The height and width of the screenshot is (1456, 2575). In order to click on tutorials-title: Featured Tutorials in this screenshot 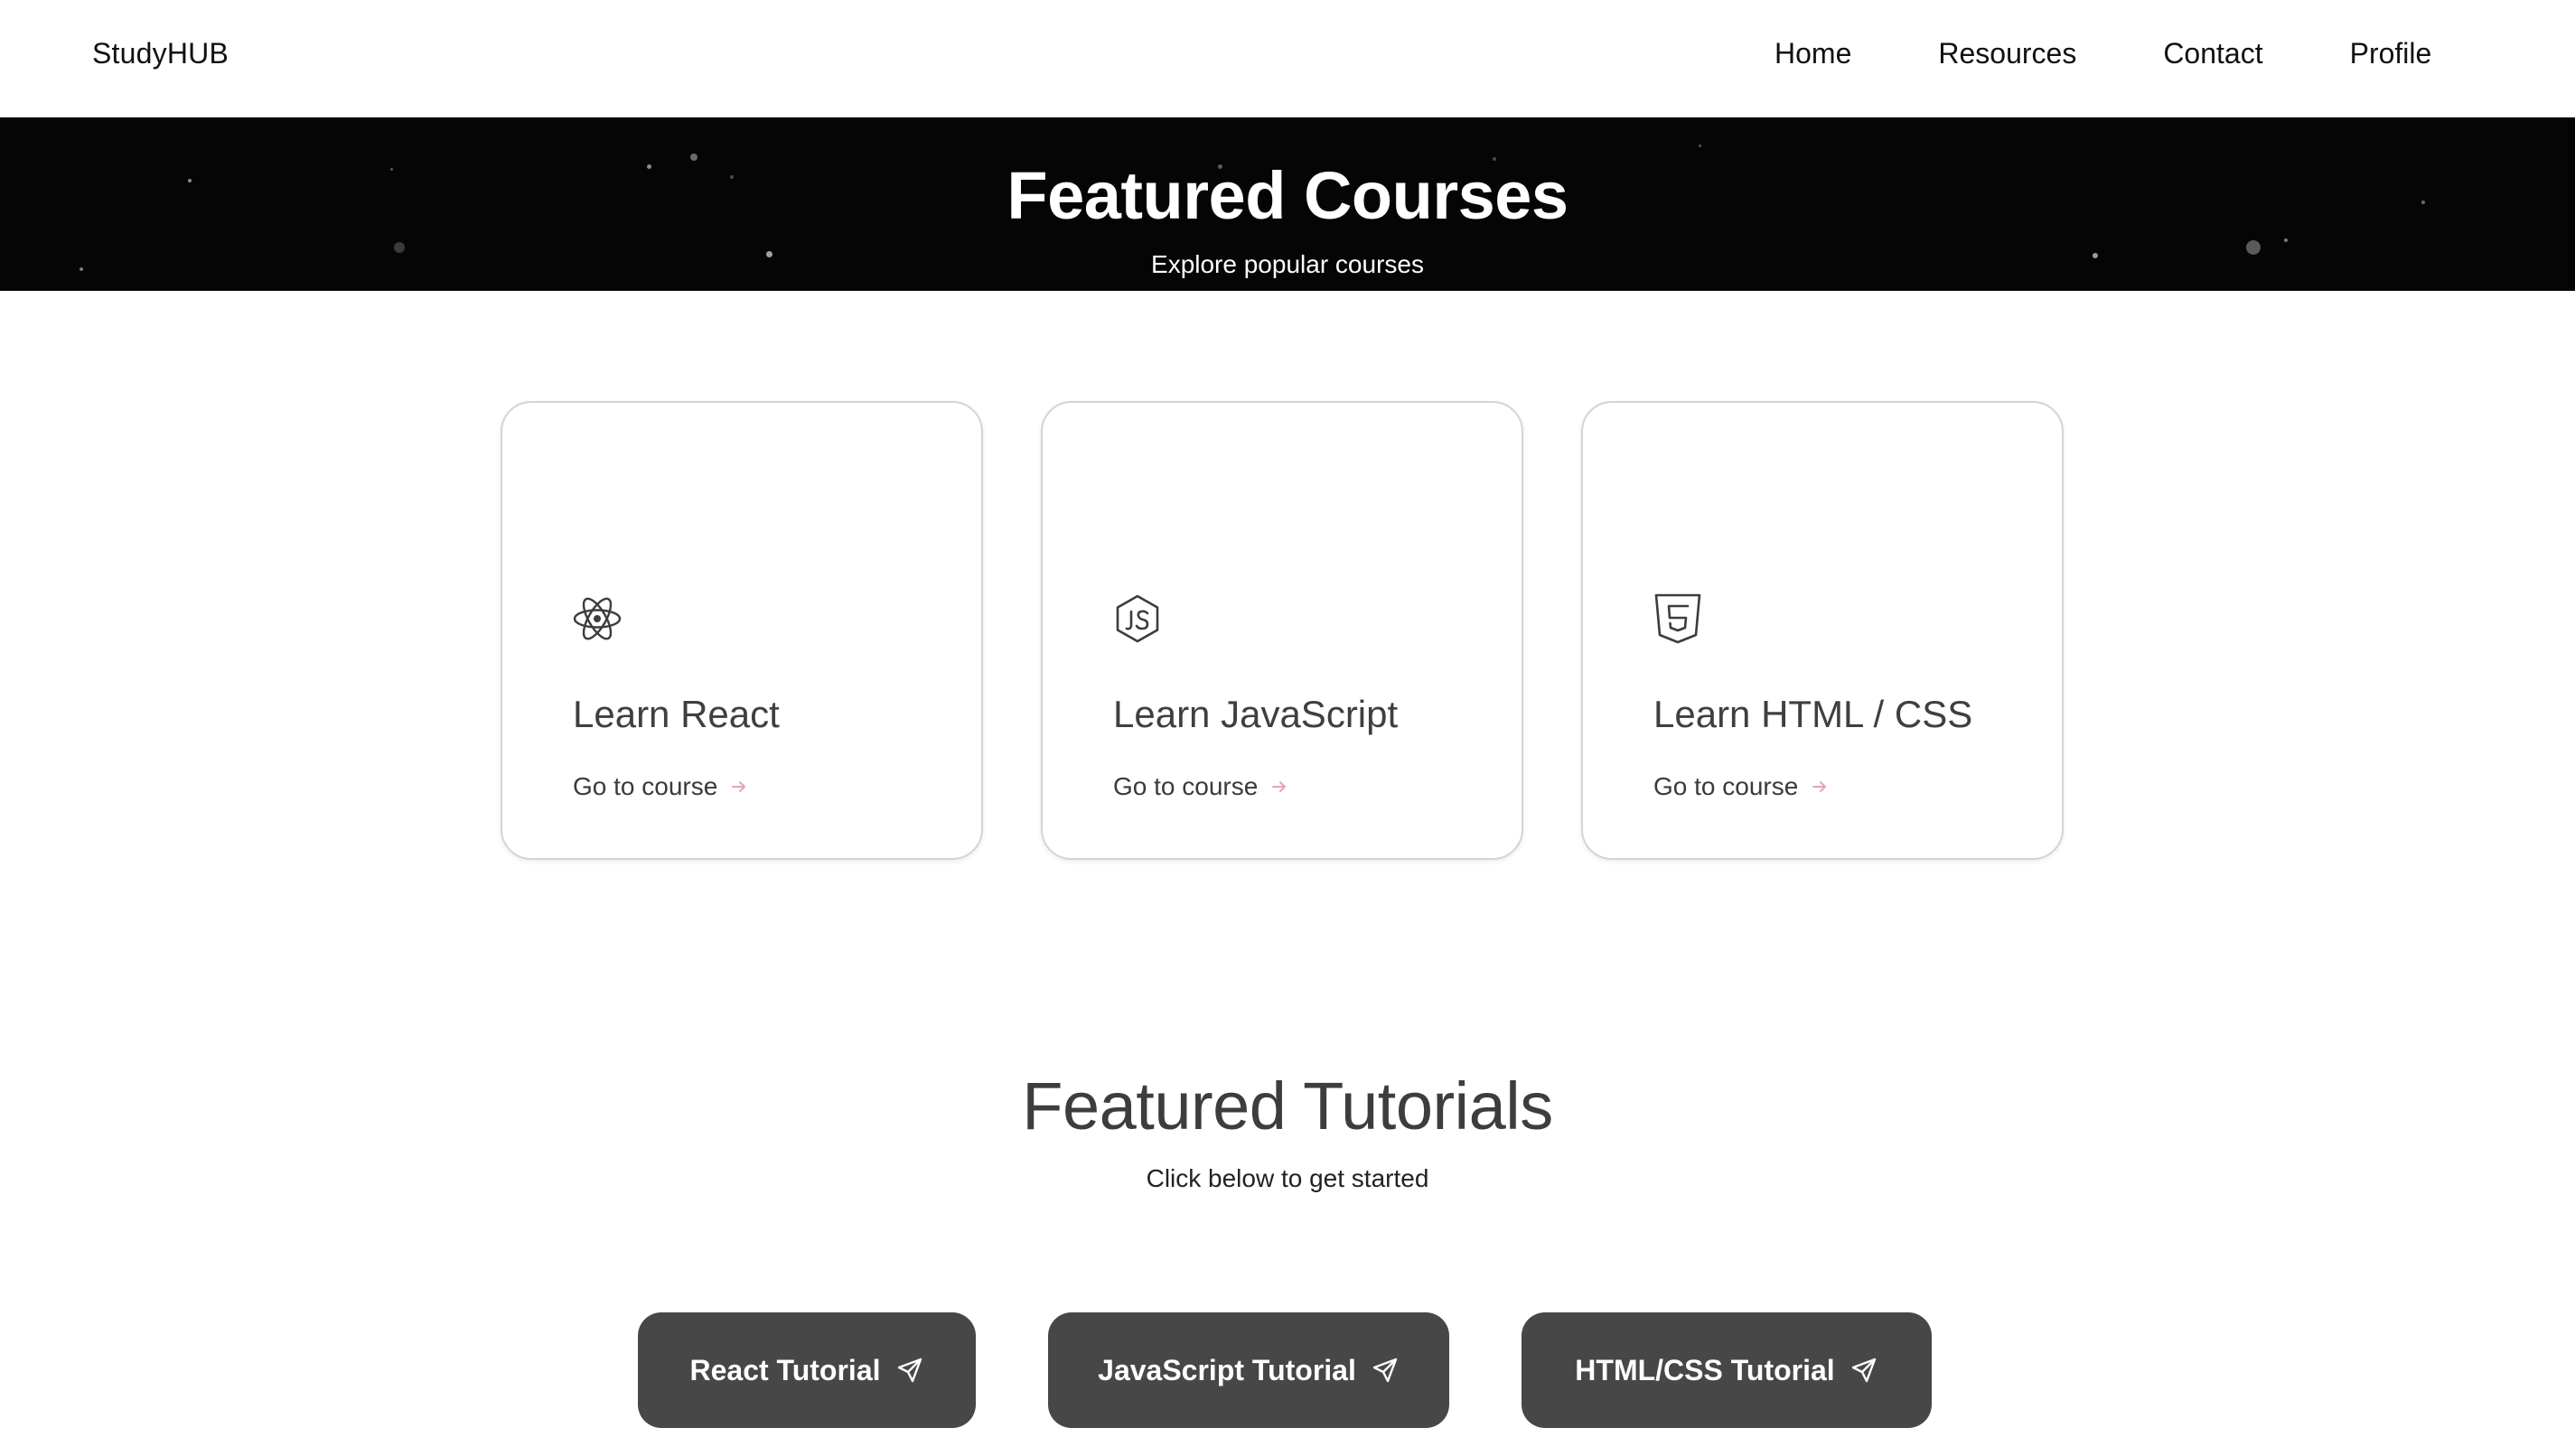, I will do `click(1287, 1106)`.